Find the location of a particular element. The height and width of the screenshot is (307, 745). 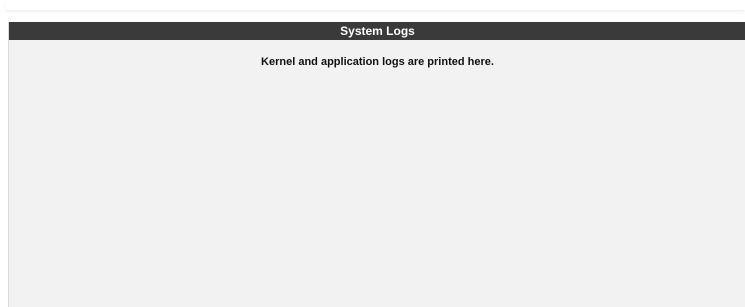

top-bar is located at coordinates (375, 5).